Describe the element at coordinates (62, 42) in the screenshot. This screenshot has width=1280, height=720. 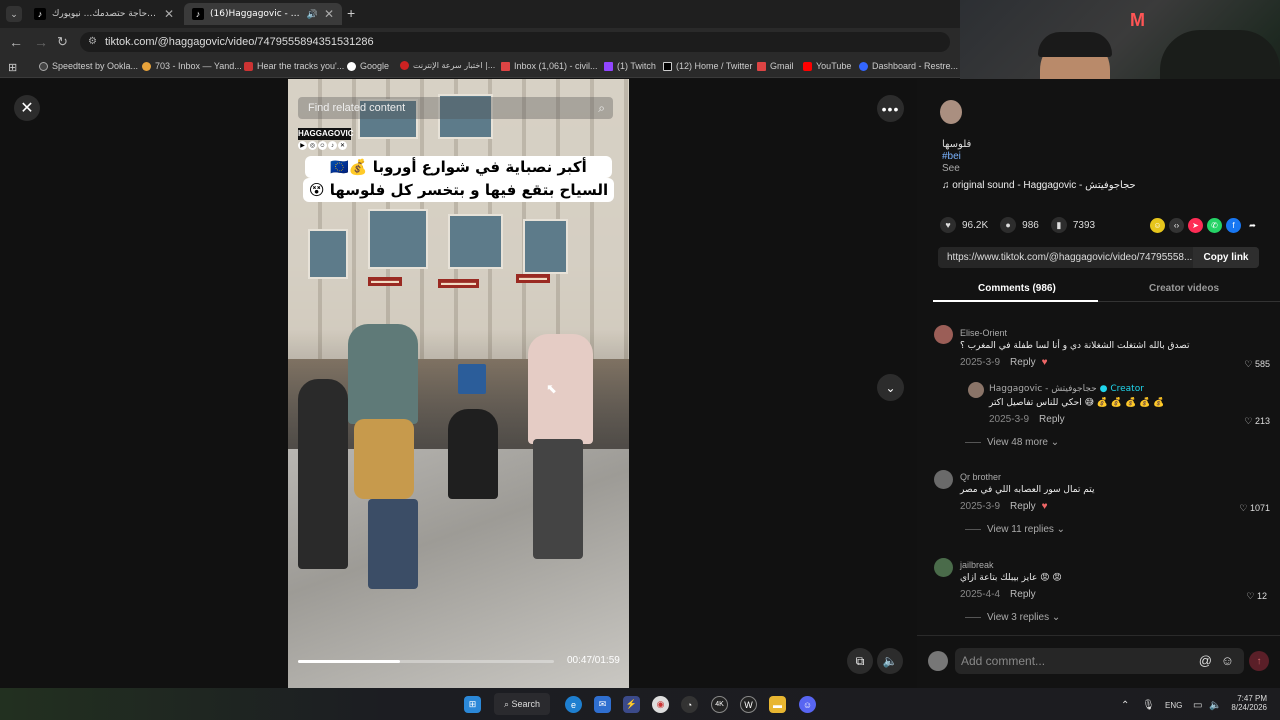
I see `reload-icon: ↻` at that location.